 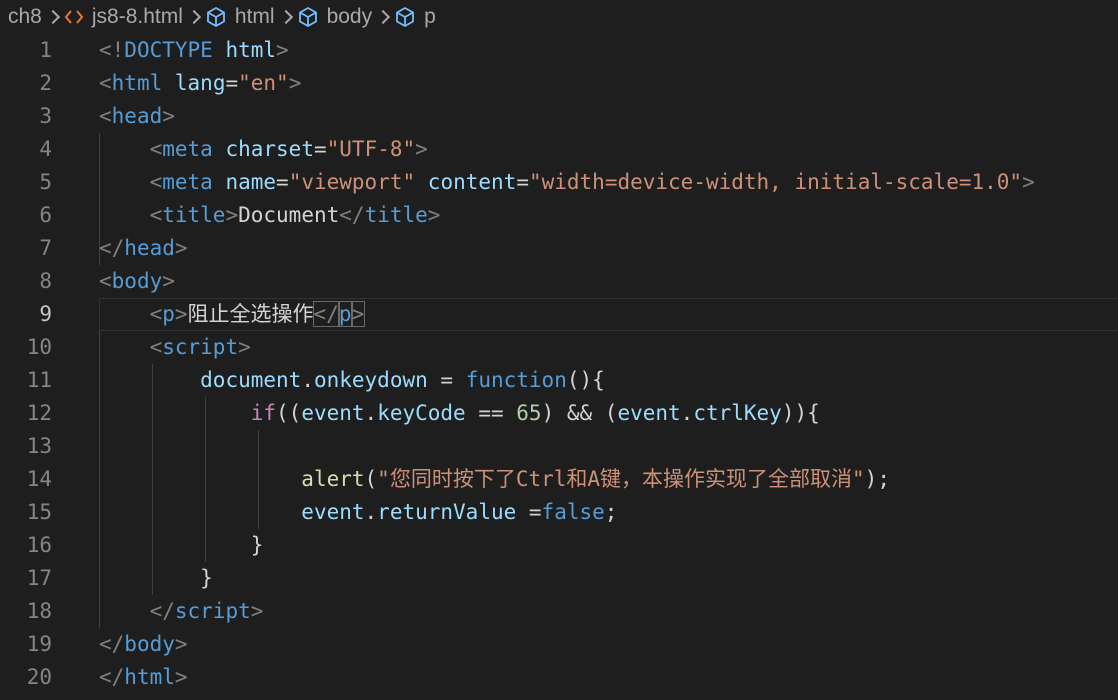 I want to click on breadcrumb-folder: ch8, so click(x=25, y=17).